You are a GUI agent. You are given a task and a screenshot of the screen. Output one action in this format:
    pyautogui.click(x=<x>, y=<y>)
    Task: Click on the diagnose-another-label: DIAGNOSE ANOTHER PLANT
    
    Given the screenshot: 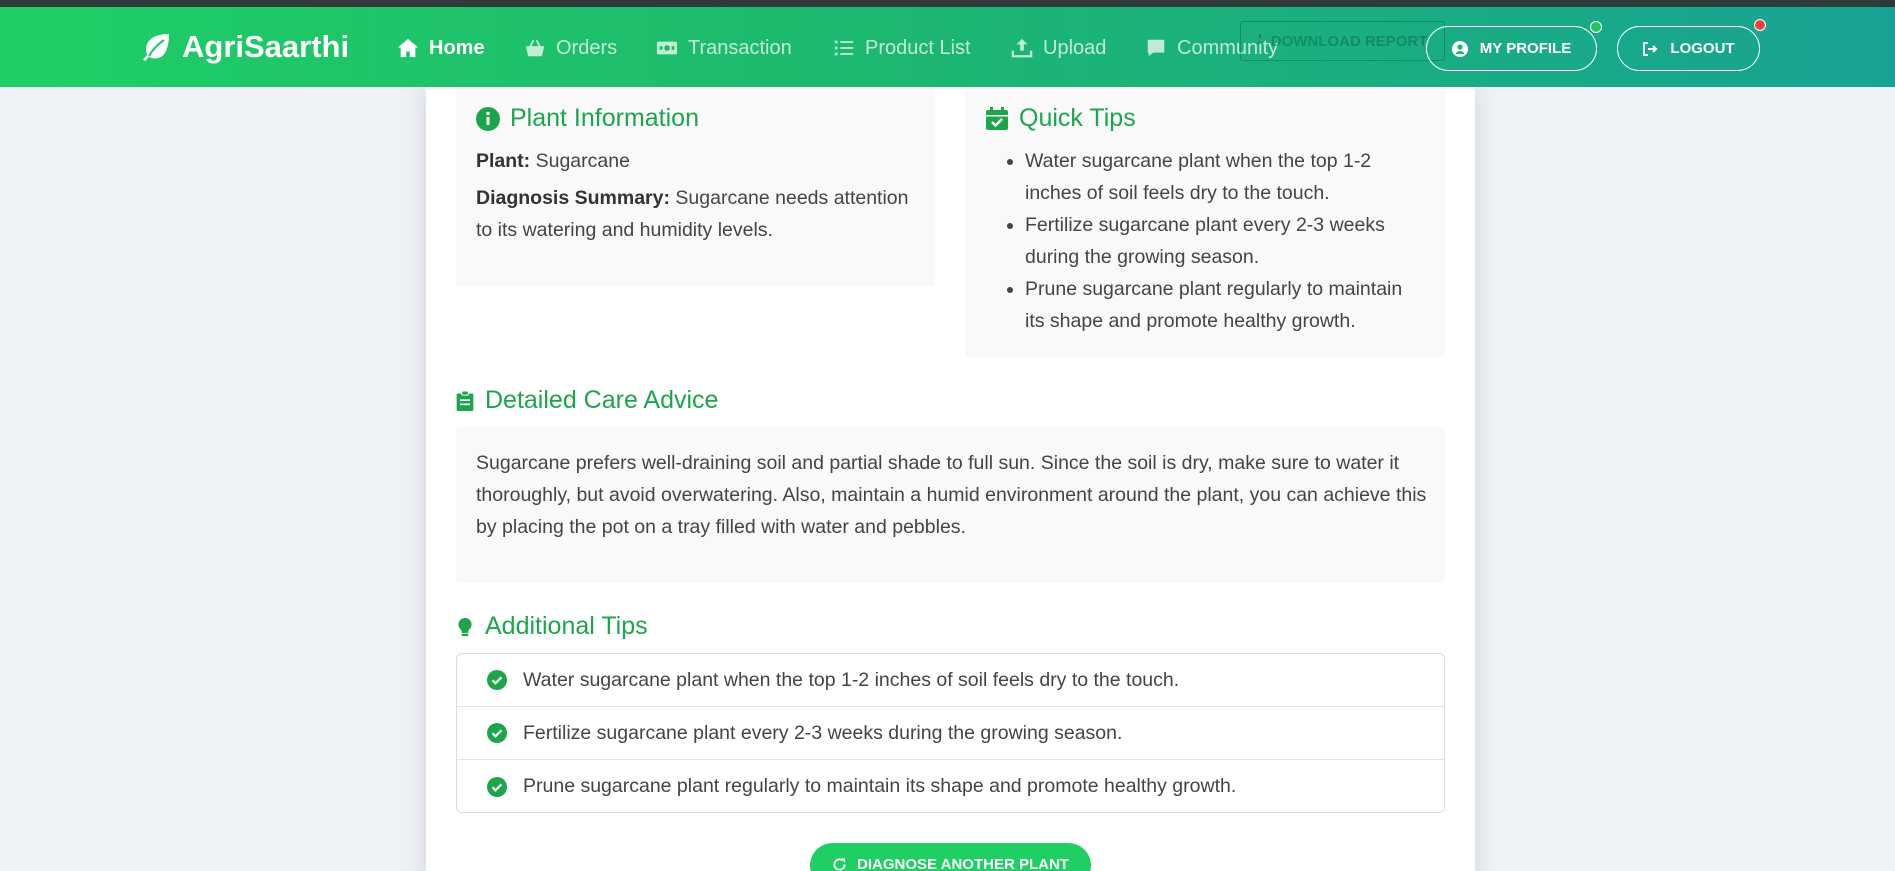 What is the action you would take?
    pyautogui.click(x=963, y=863)
    